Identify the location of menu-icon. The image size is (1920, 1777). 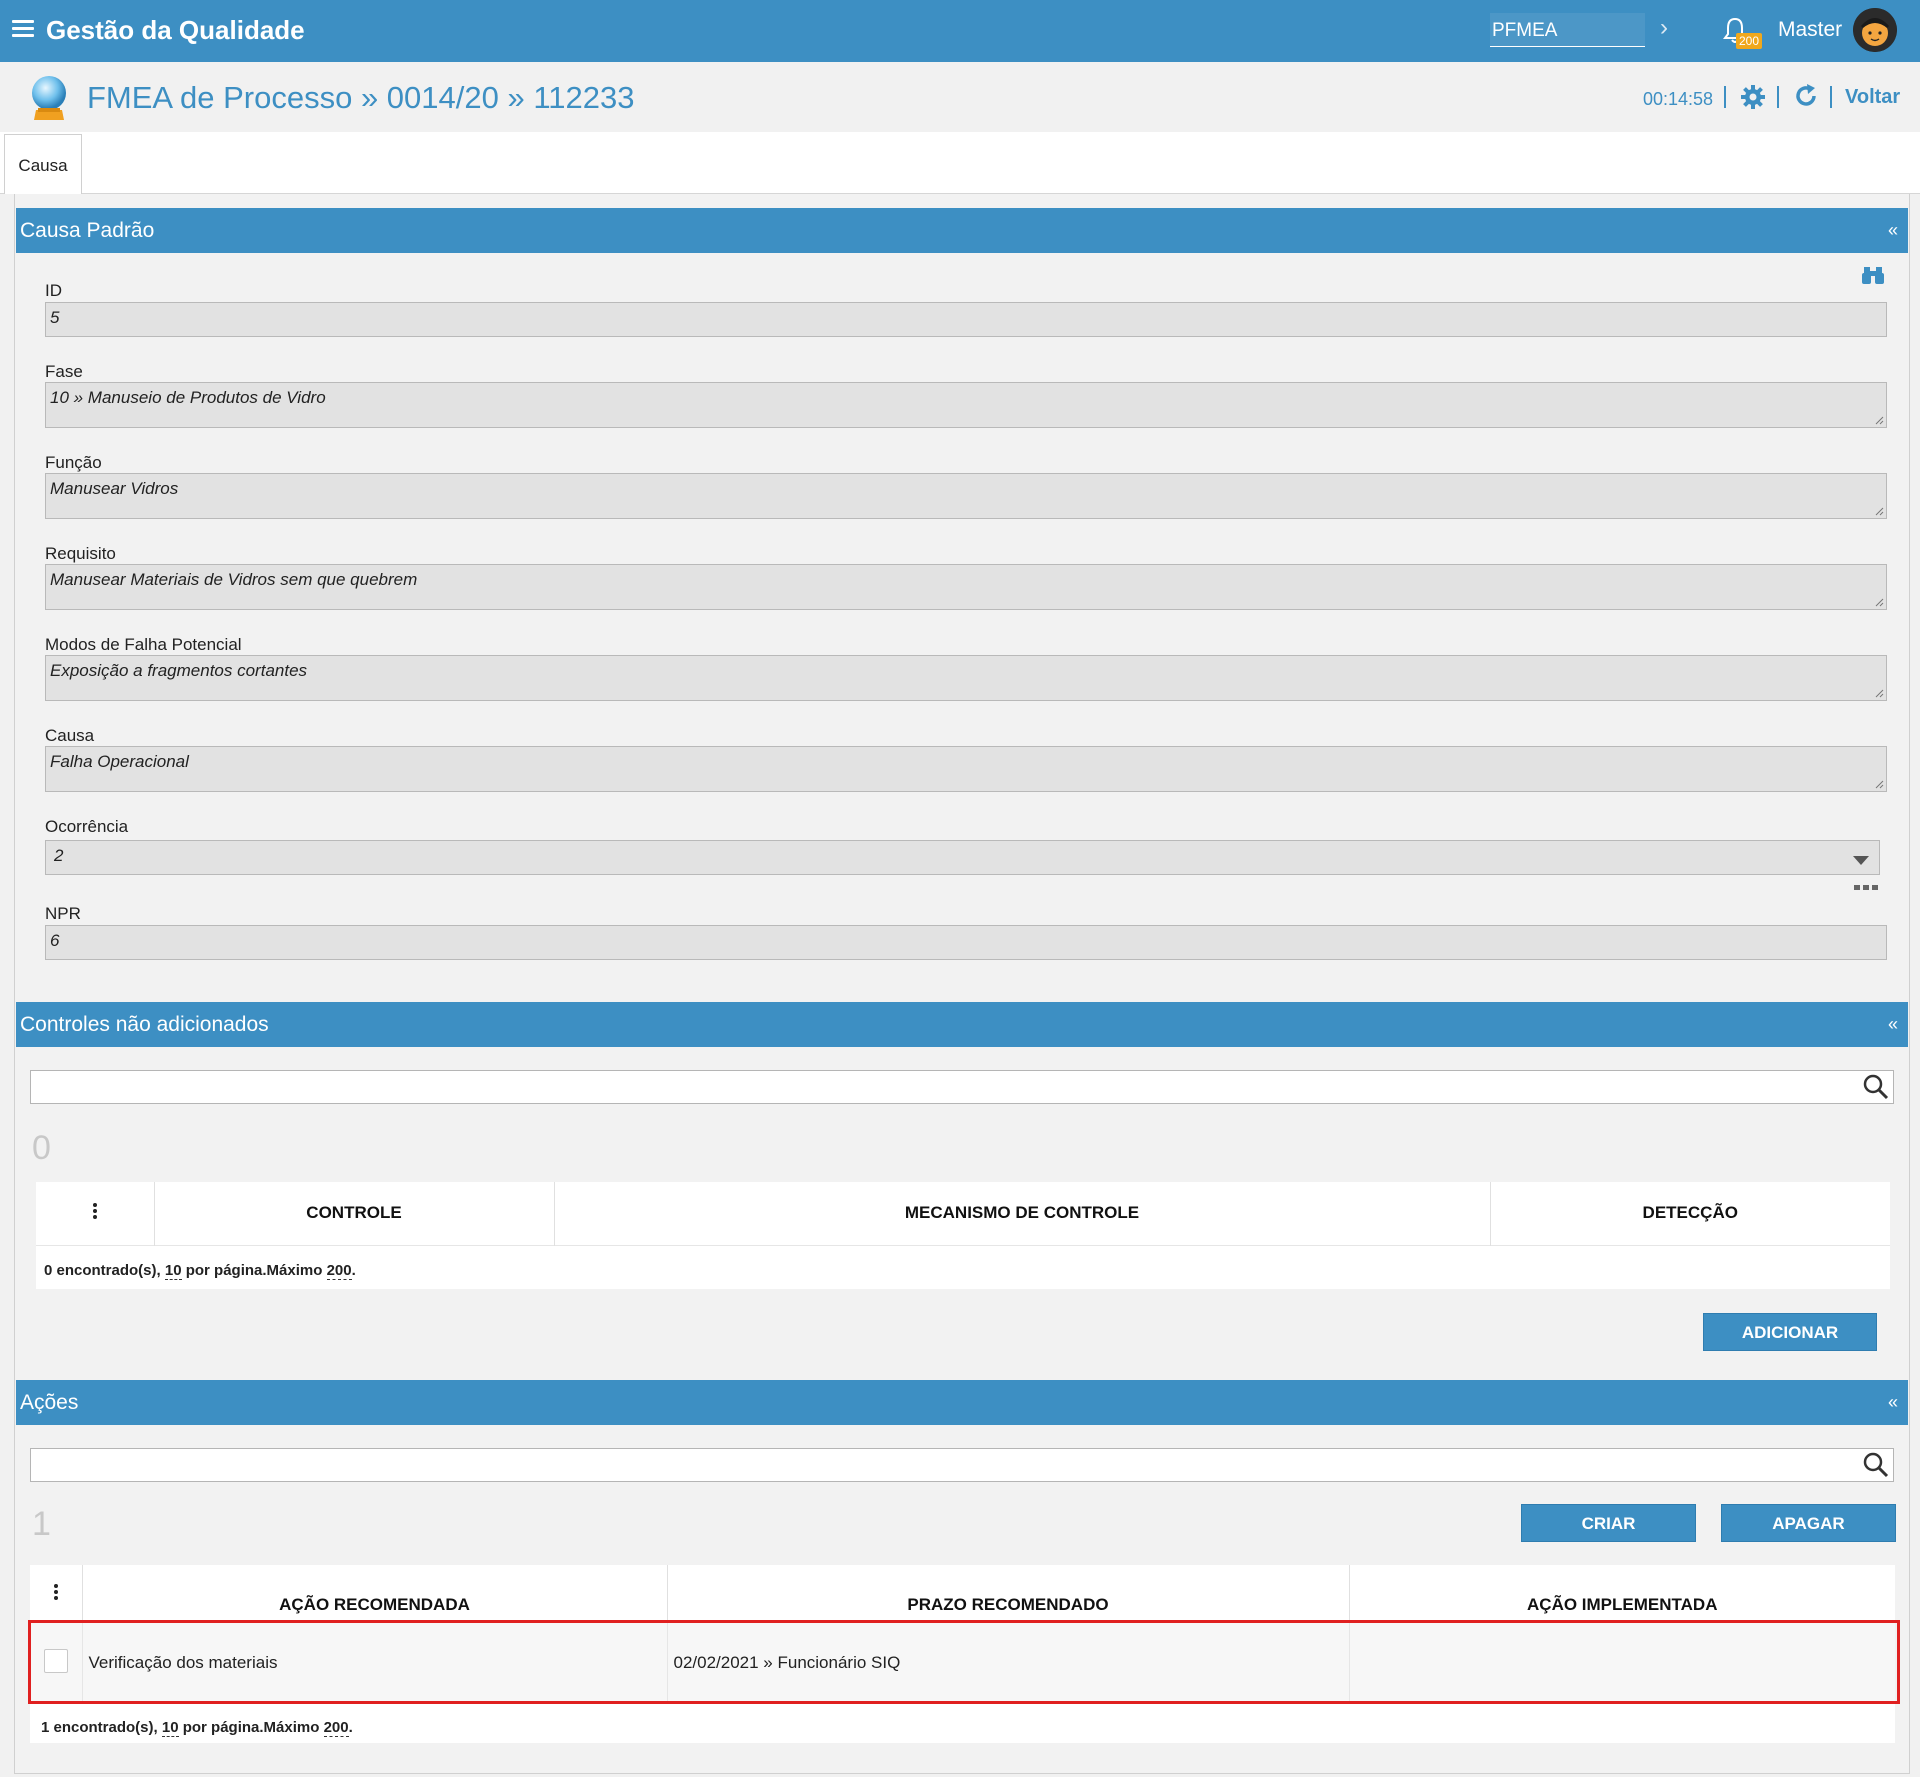
(23, 29).